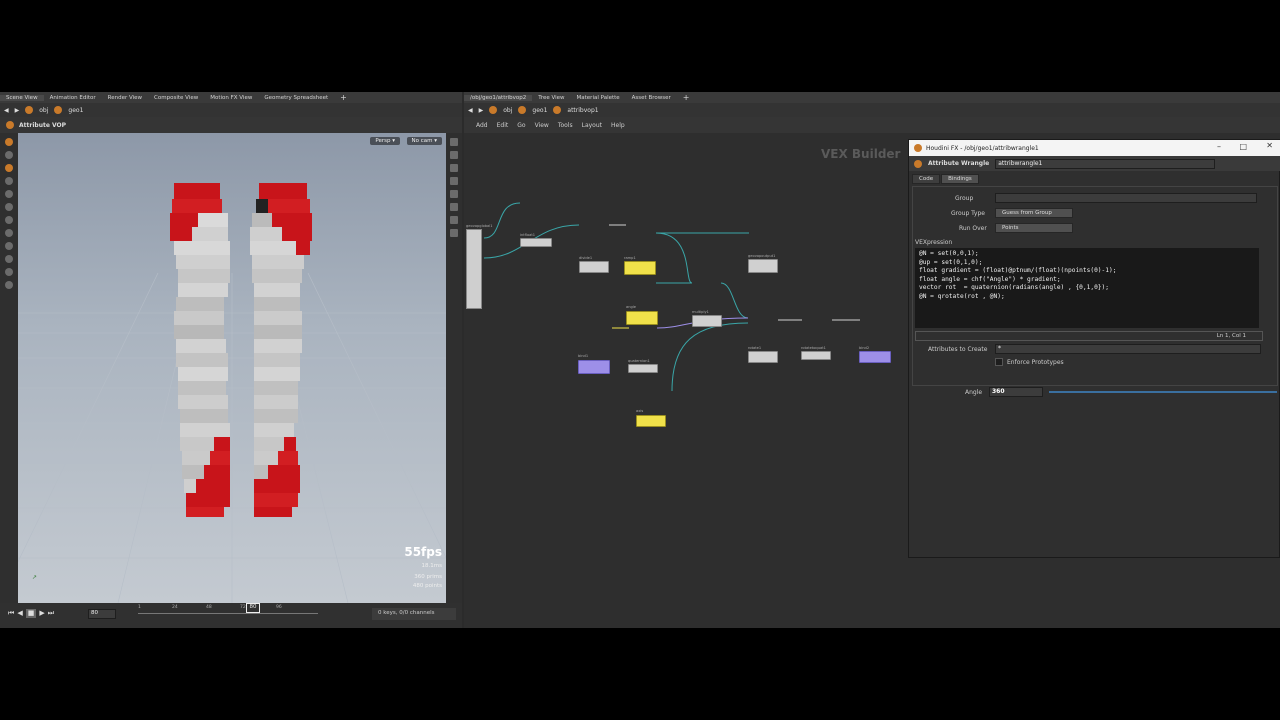 The image size is (1280, 720). I want to click on tab-render-view: Render View, so click(125, 98).